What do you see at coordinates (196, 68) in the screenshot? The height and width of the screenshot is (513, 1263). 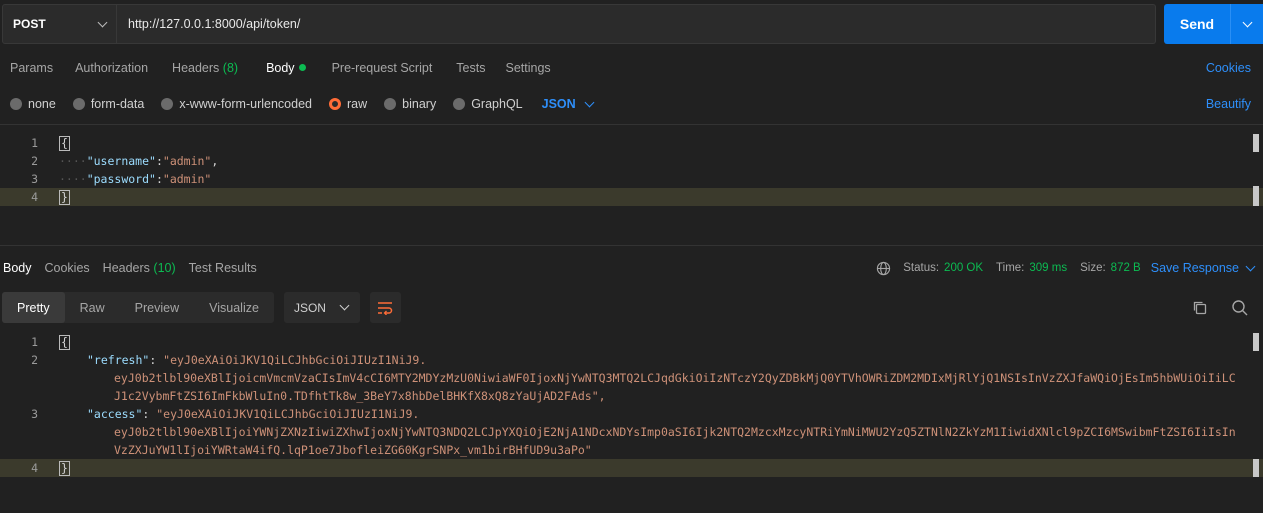 I see `tab-headers-label: Headers` at bounding box center [196, 68].